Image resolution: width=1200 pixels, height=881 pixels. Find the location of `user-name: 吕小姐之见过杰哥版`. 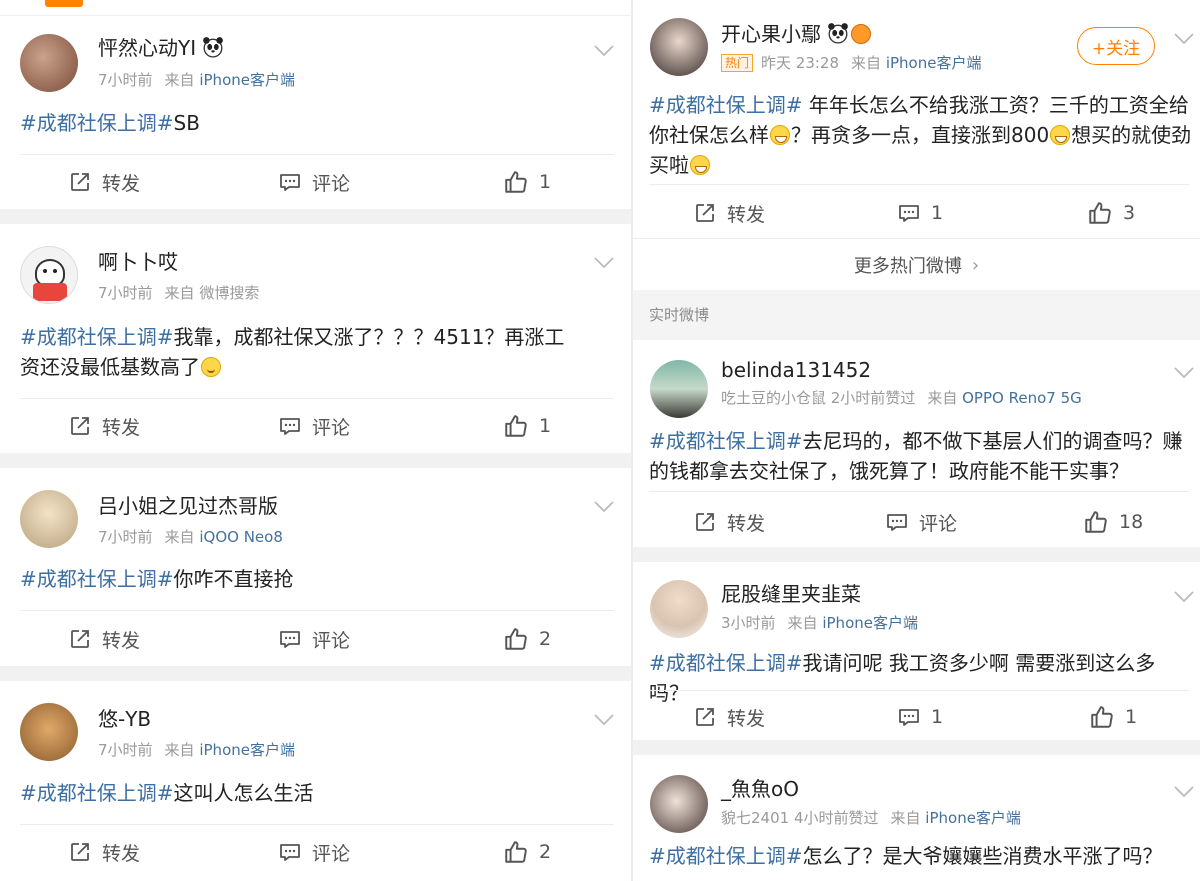

user-name: 吕小姐之见过杰哥版 is located at coordinates (188, 506).